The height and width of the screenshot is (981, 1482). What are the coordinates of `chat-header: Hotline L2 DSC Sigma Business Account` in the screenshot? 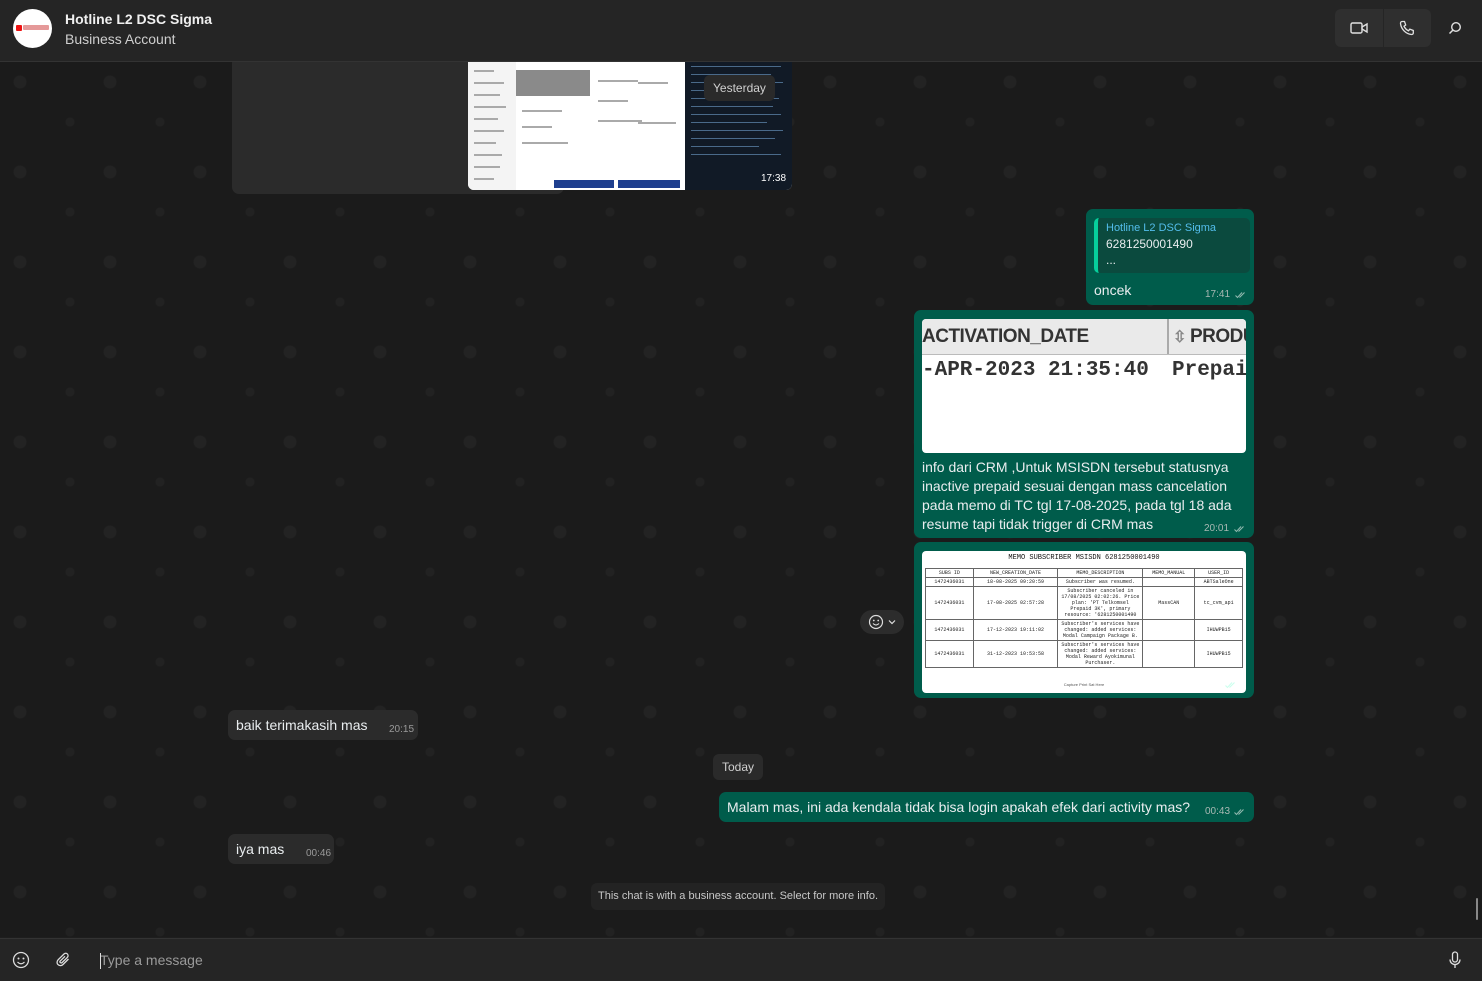 It's located at (741, 31).